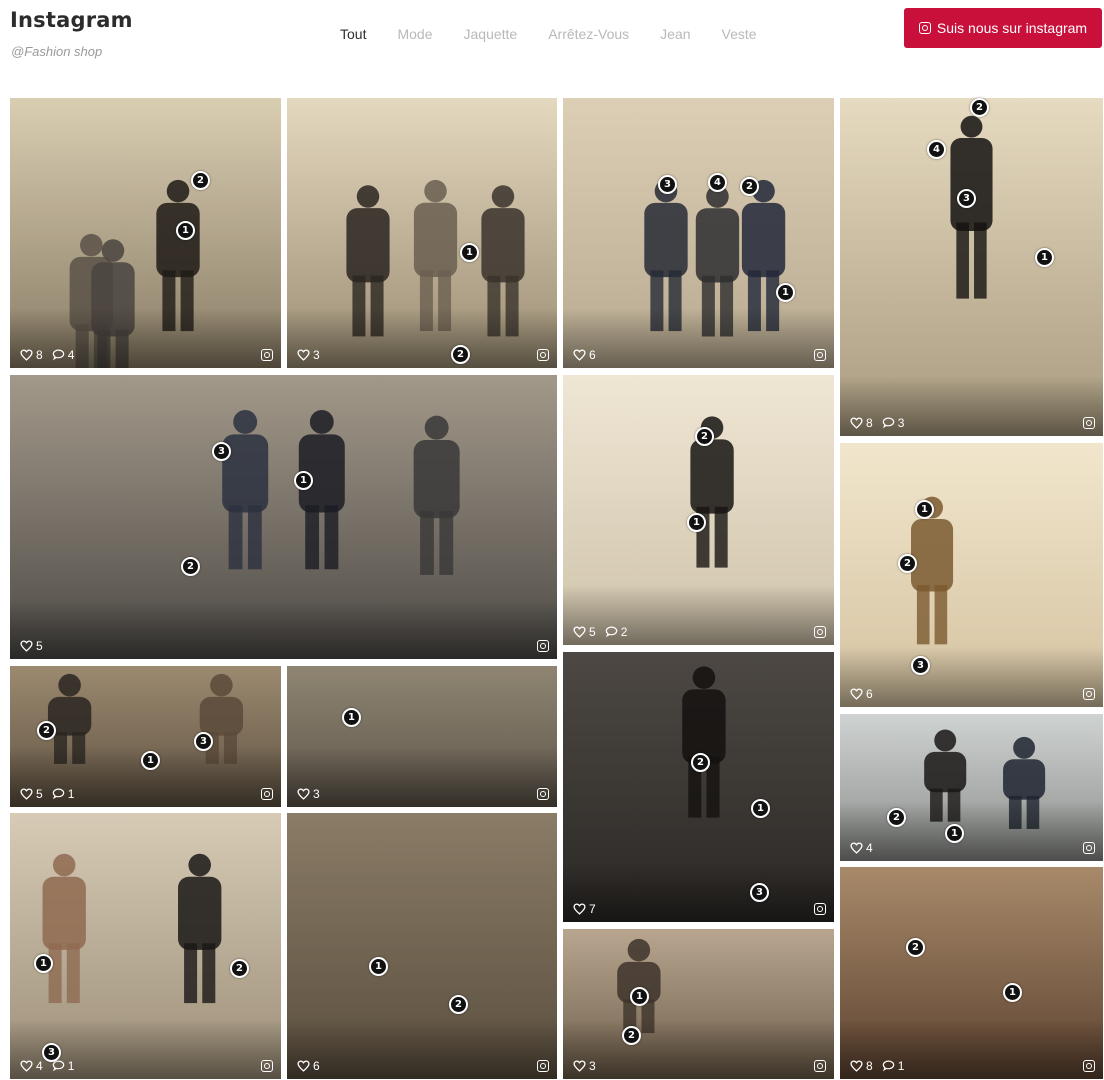 The image size is (1104, 1080). What do you see at coordinates (1003, 28) in the screenshot?
I see `follow-instagram-button: Suis nous sur instagram` at bounding box center [1003, 28].